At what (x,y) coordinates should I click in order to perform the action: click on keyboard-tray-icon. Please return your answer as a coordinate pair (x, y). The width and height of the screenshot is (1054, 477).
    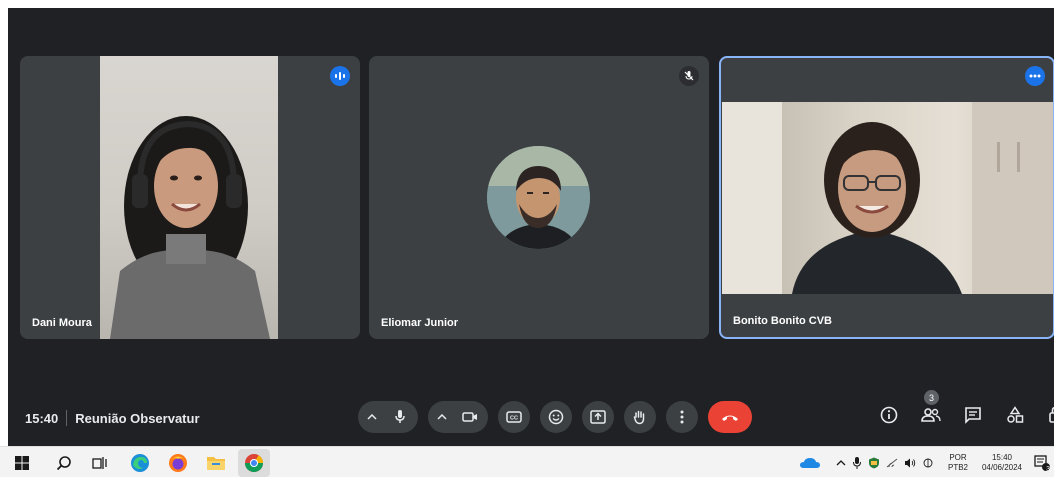
    Looking at the image, I should click on (928, 463).